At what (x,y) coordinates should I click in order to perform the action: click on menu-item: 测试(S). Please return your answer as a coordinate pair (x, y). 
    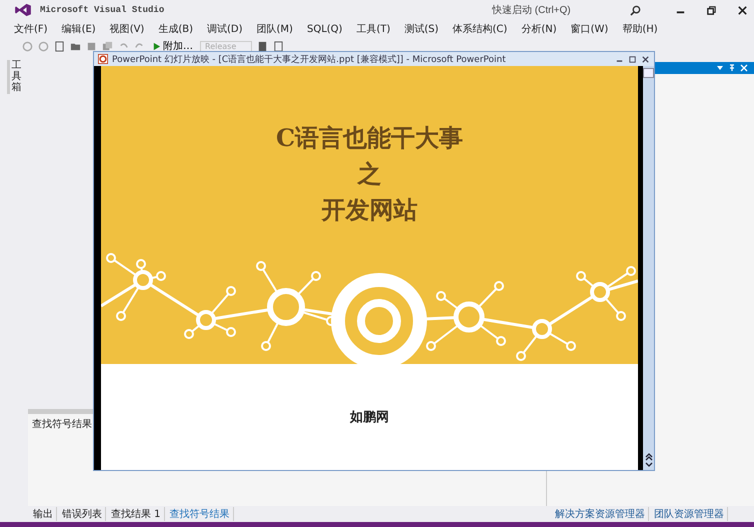
    Looking at the image, I should click on (421, 29).